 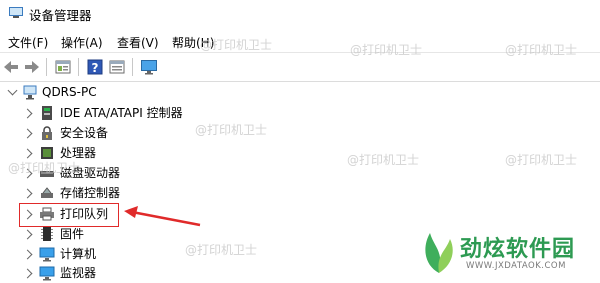 What do you see at coordinates (47, 254) in the screenshot?
I see `computer-icon` at bounding box center [47, 254].